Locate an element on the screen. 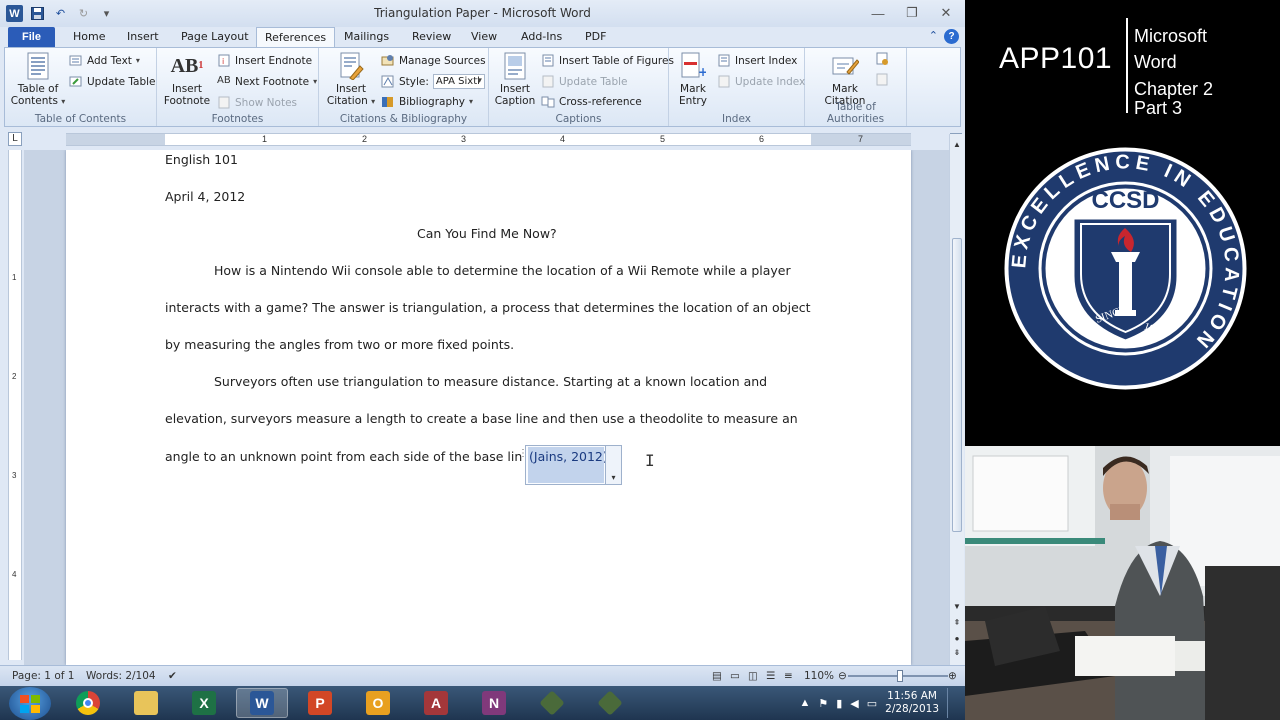  network-icon: ▮ is located at coordinates (839, 703).